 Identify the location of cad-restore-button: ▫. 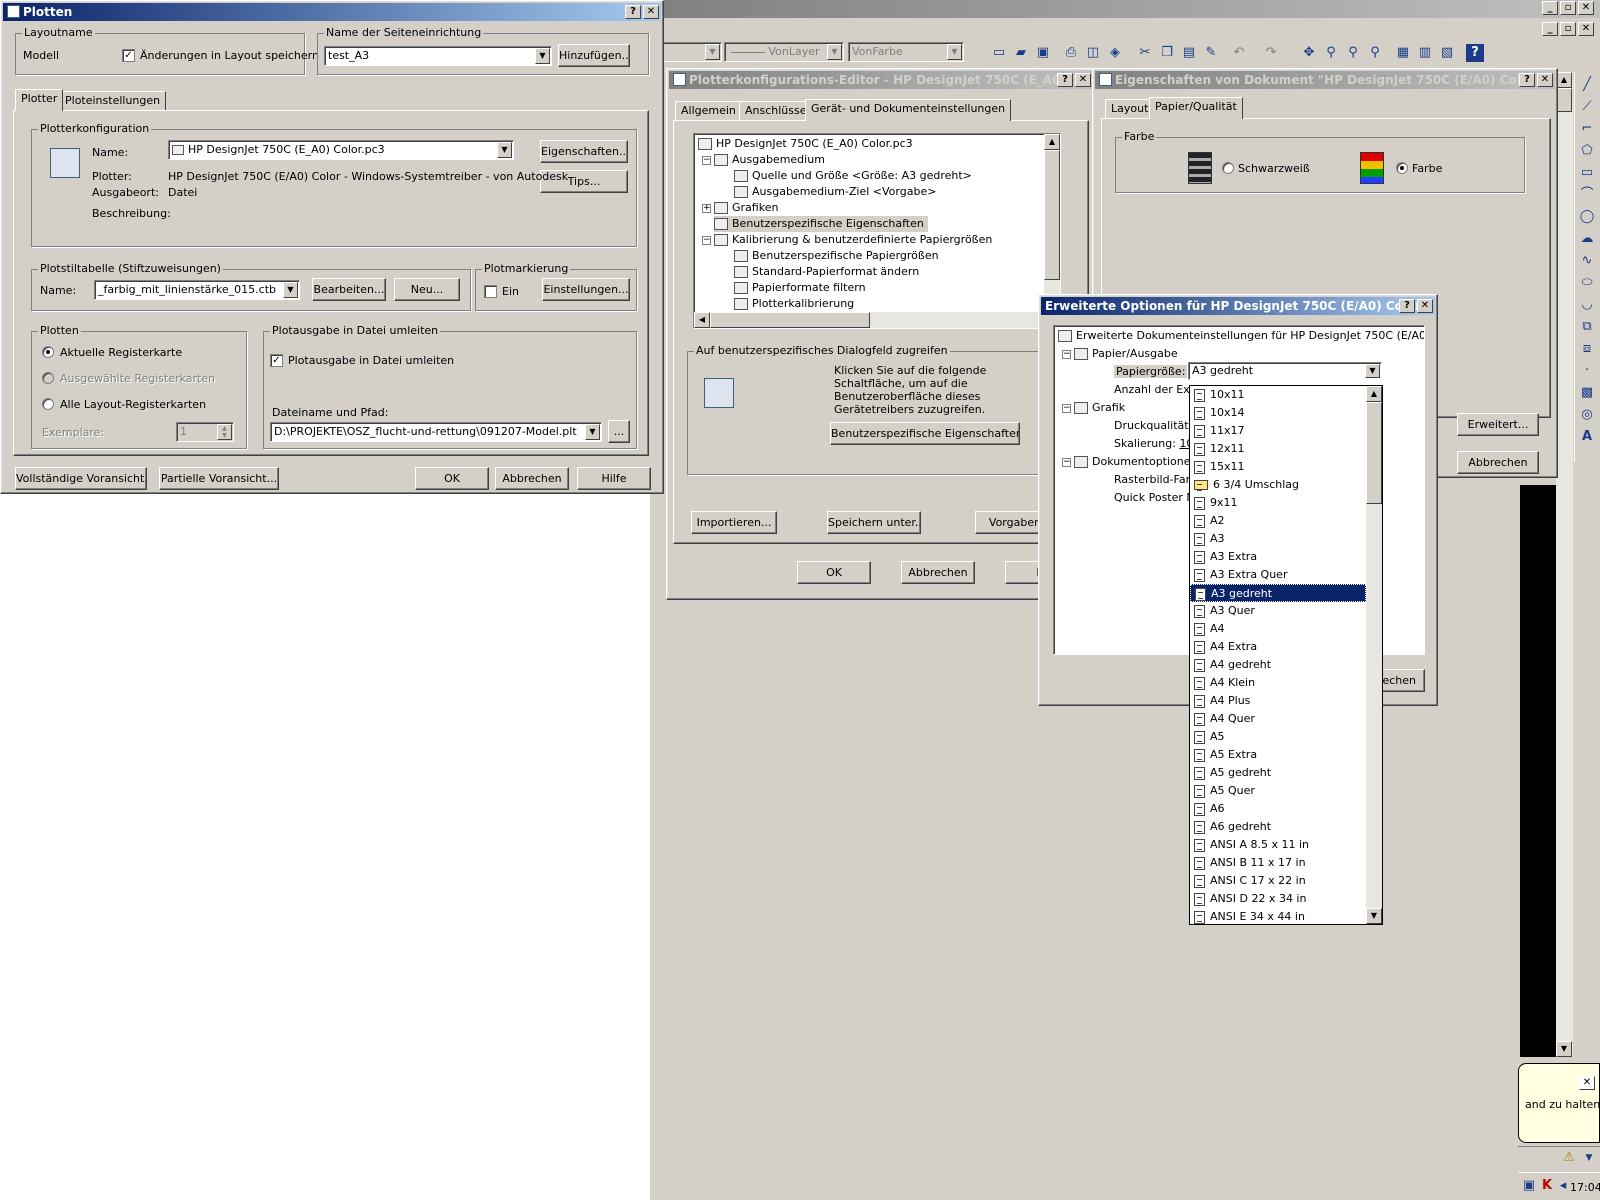
(1568, 8).